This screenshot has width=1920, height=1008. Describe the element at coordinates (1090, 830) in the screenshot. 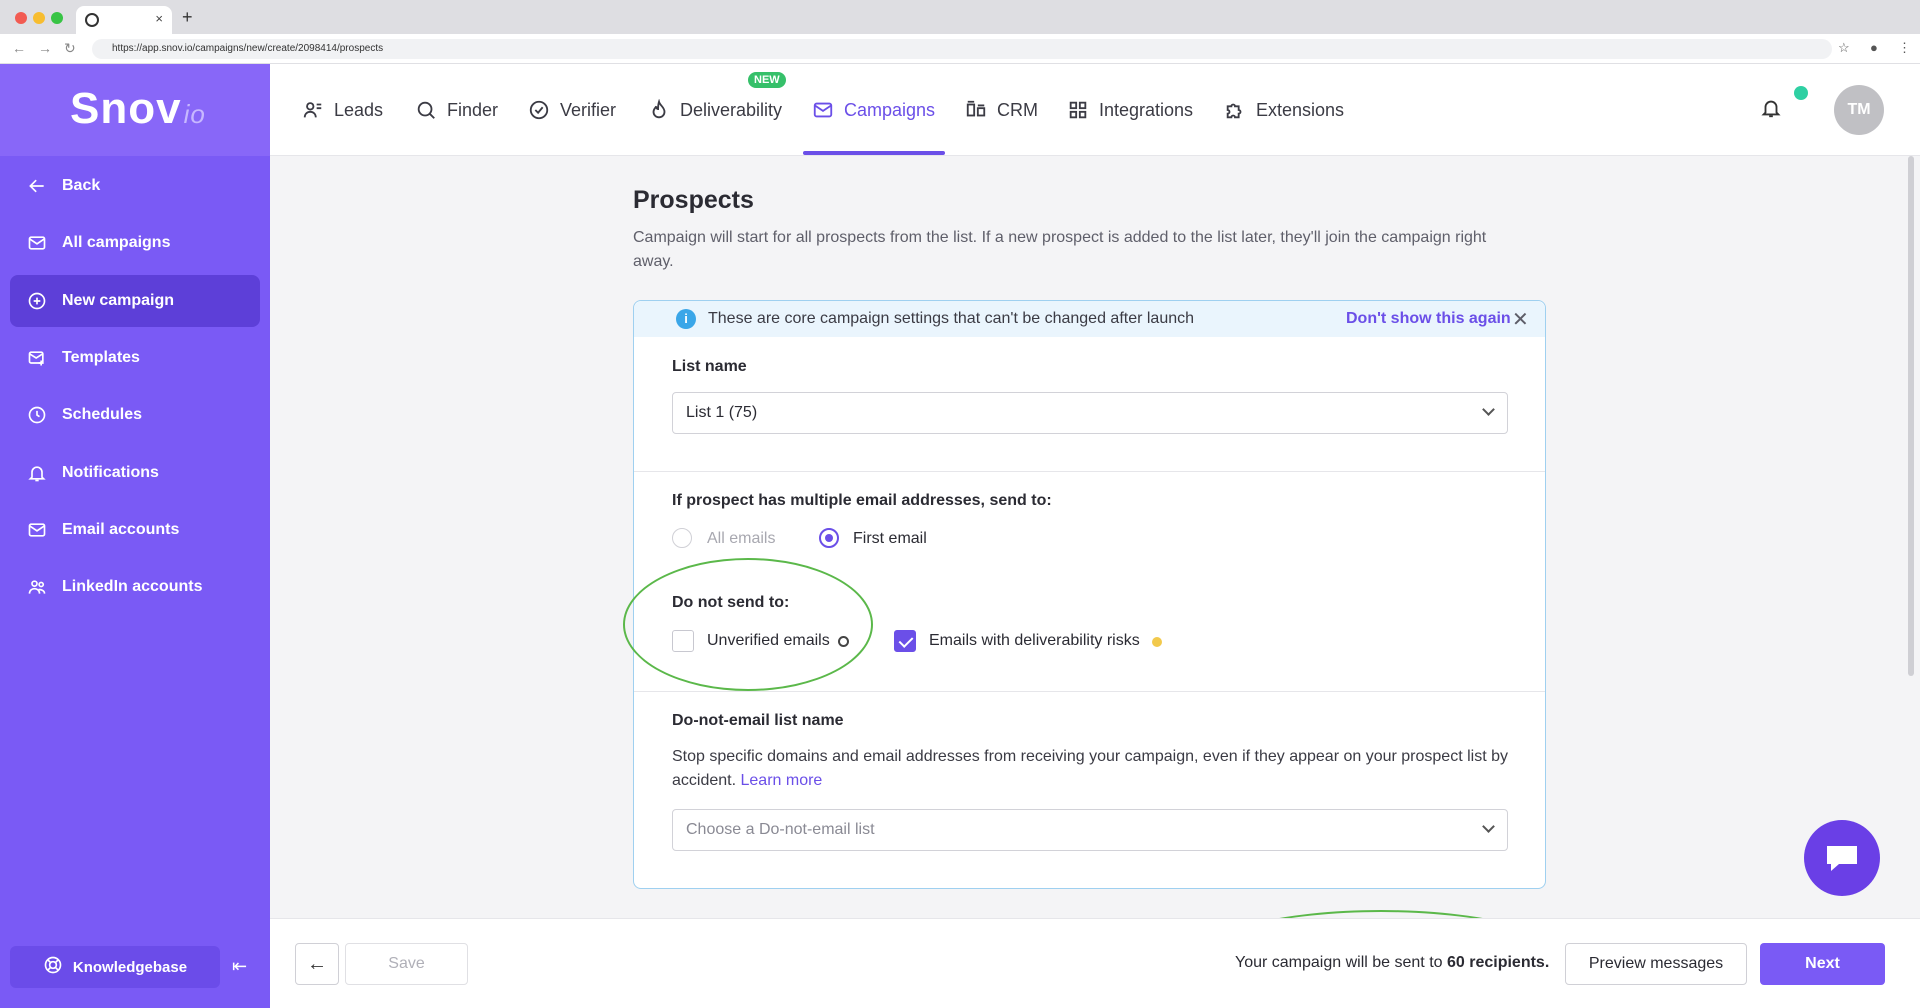

I see `dne-list-select: Choose a Do-not-email list` at that location.